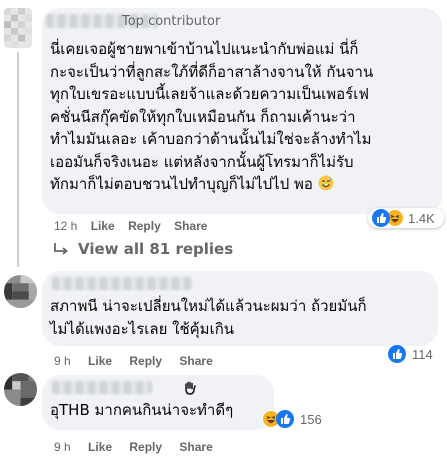  Describe the element at coordinates (410, 354) in the screenshot. I see `reaction-summary: 114` at that location.